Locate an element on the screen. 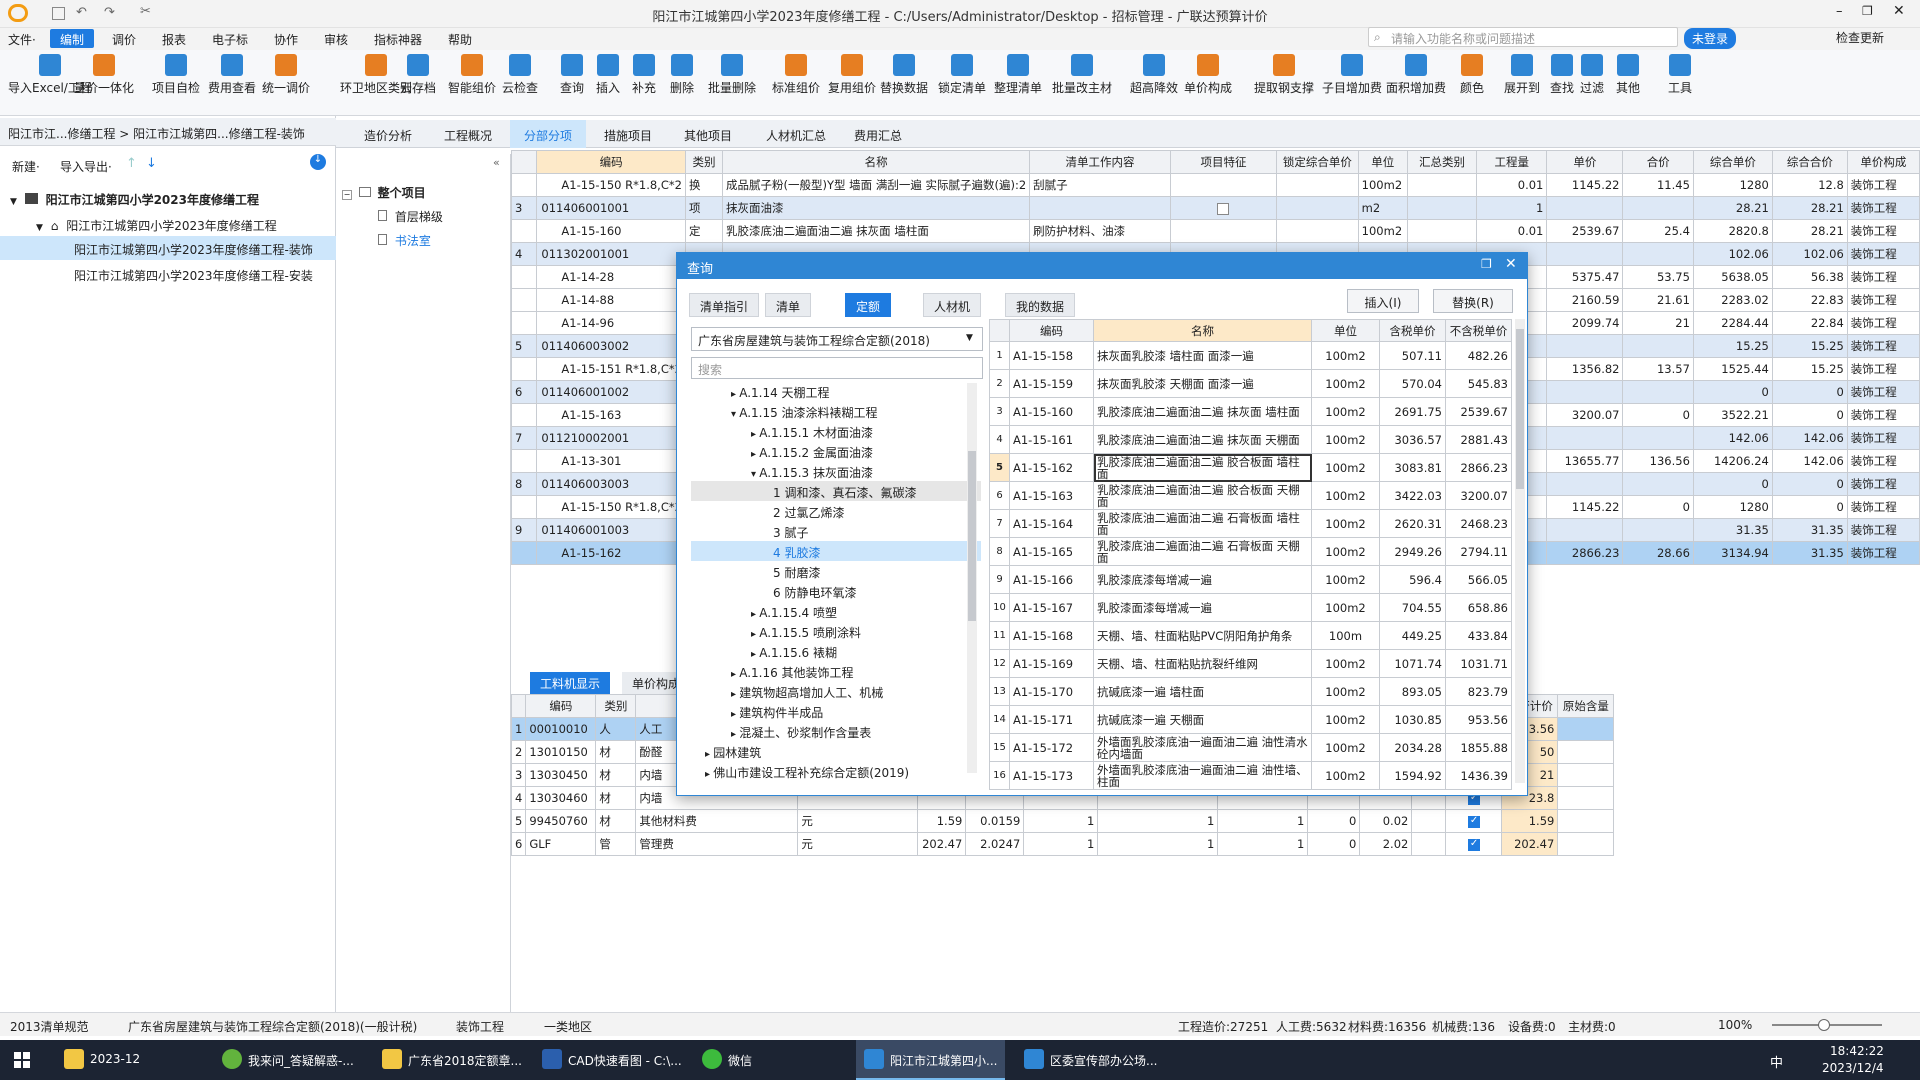 The height and width of the screenshot is (1080, 1920). table-cell: A1-15-158 is located at coordinates (1051, 355).